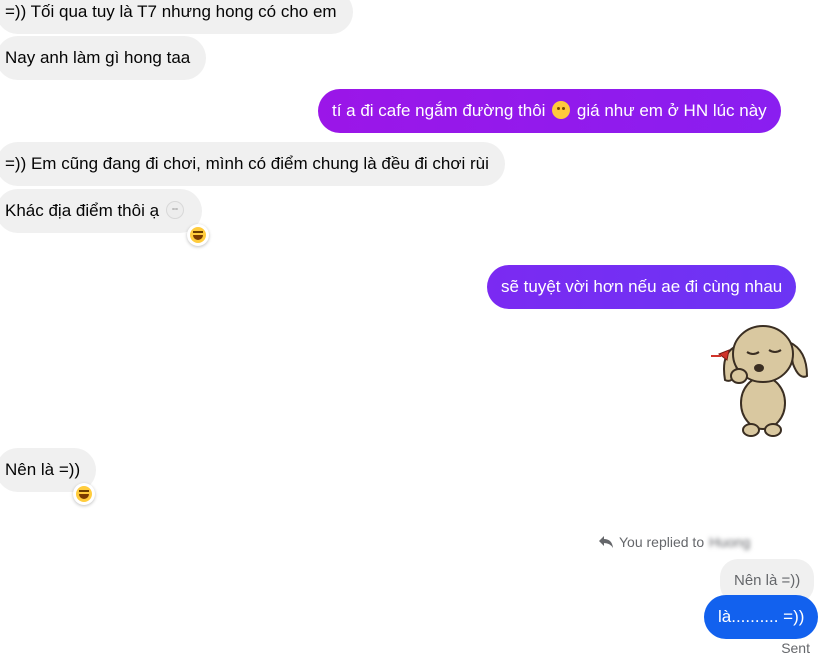  I want to click on message-outgoing: sẽ tuyệt vời hơn nếu ae đi cùng nhau, so click(642, 287).